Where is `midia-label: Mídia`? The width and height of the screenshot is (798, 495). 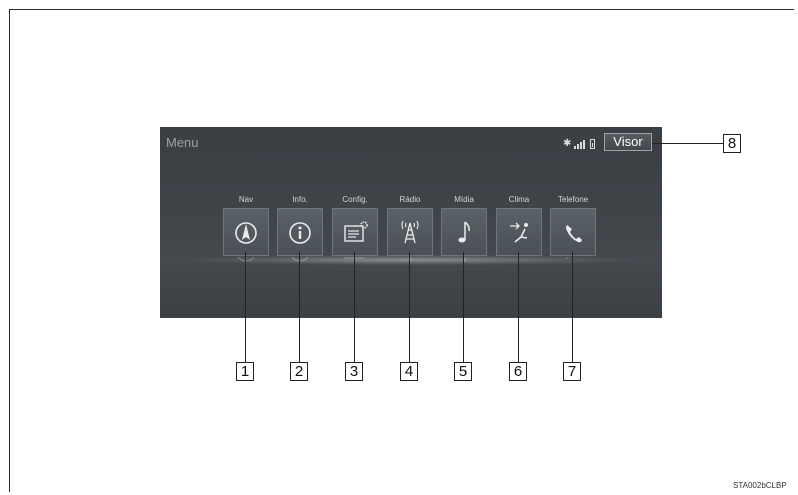
midia-label: Mídia is located at coordinates (464, 199).